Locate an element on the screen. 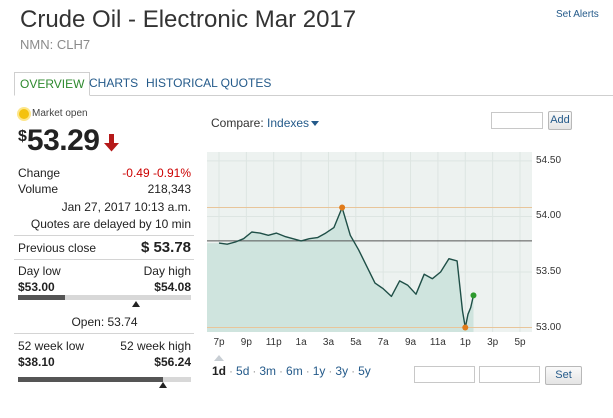 This screenshot has height=418, width=613. period-6m: 6m is located at coordinates (294, 371).